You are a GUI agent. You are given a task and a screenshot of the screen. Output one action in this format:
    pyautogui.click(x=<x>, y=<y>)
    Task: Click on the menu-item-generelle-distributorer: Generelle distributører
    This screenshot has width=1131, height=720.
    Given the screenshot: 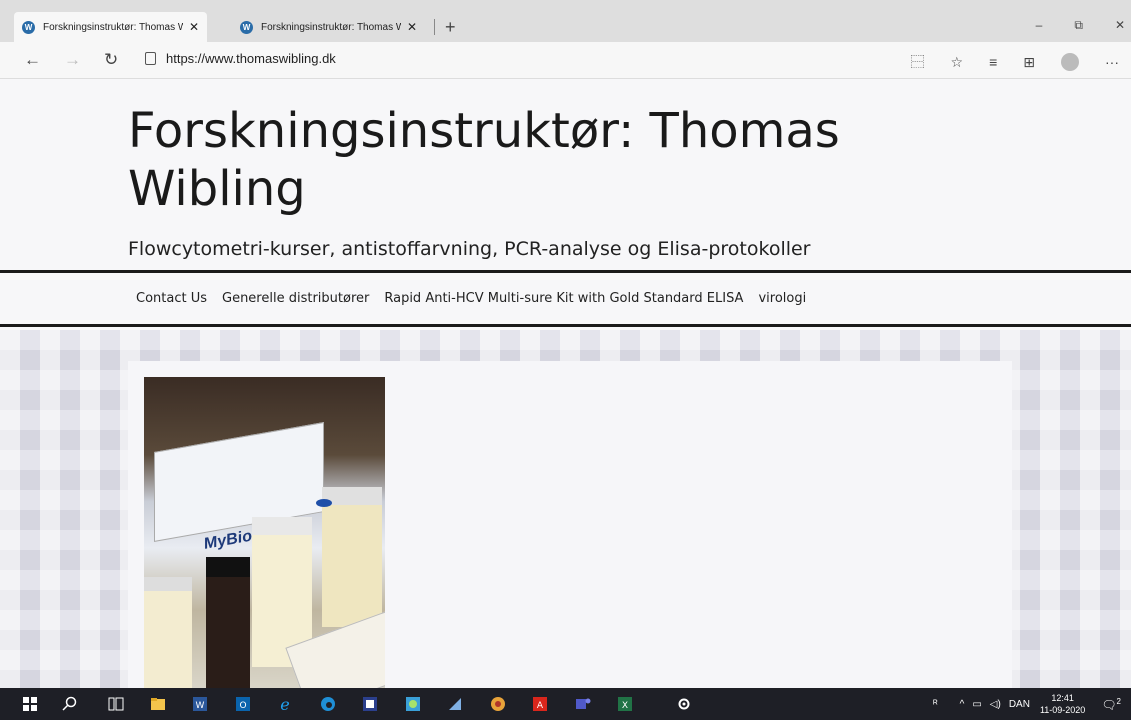 What is the action you would take?
    pyautogui.click(x=295, y=298)
    